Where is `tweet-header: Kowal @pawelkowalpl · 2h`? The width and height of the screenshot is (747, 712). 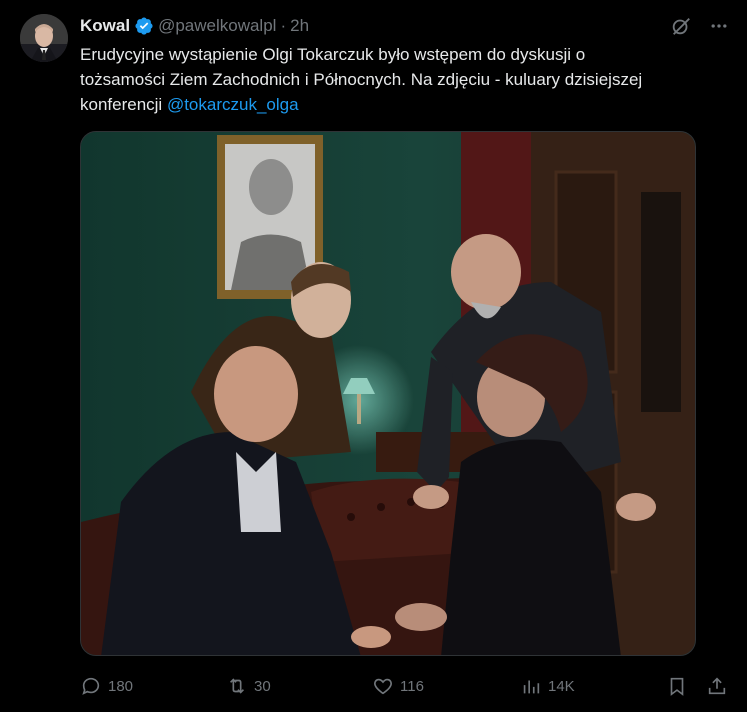 tweet-header: Kowal @pawelkowalpl · 2h is located at coordinates (194, 26).